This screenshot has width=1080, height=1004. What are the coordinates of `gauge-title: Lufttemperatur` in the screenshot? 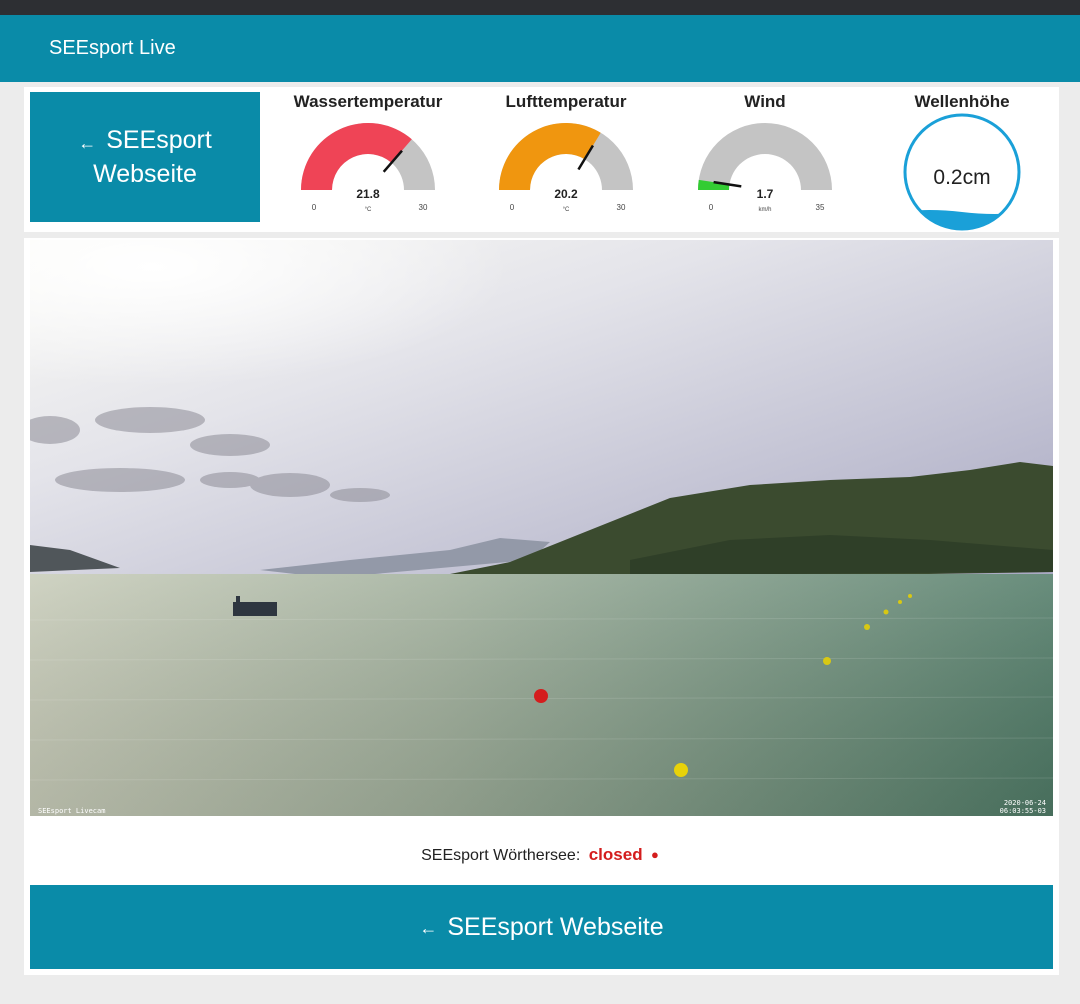 It's located at (566, 101).